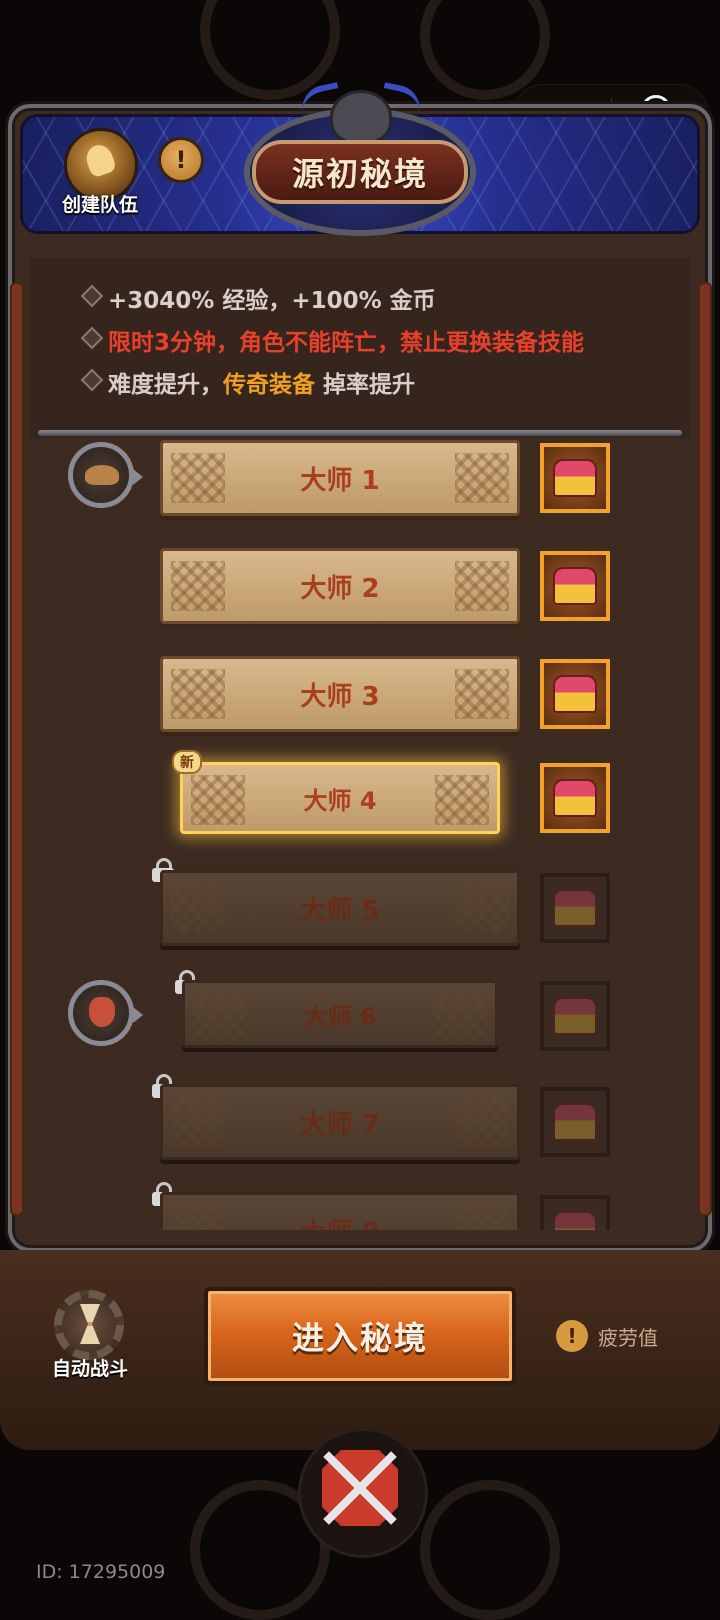 Image resolution: width=720 pixels, height=1620 pixels. I want to click on level-row-4: 大师 4, so click(340, 798).